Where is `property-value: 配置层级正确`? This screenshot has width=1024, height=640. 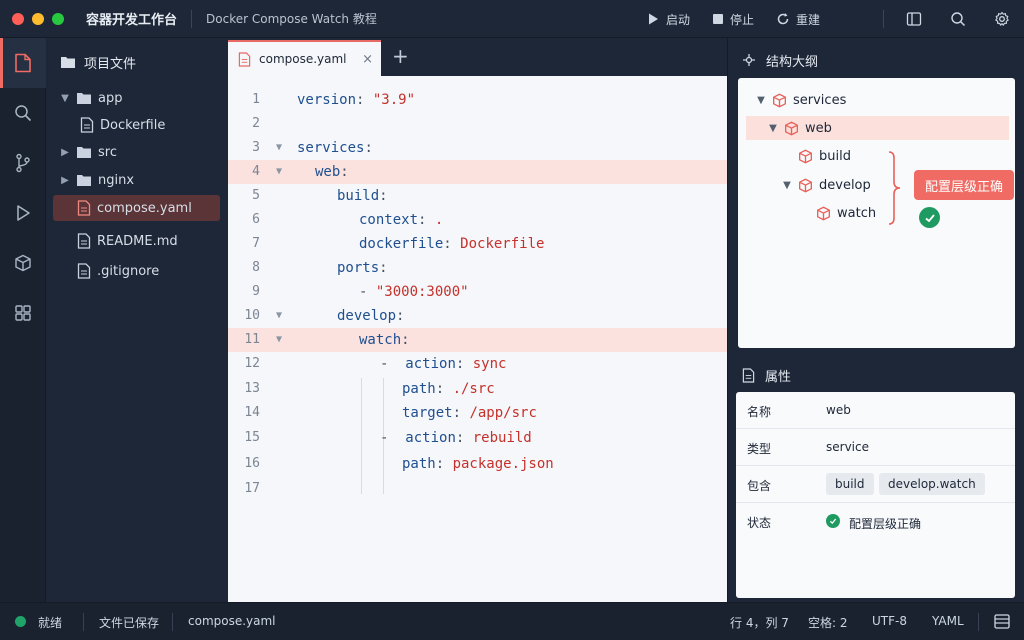 property-value: 配置层级正确 is located at coordinates (885, 524).